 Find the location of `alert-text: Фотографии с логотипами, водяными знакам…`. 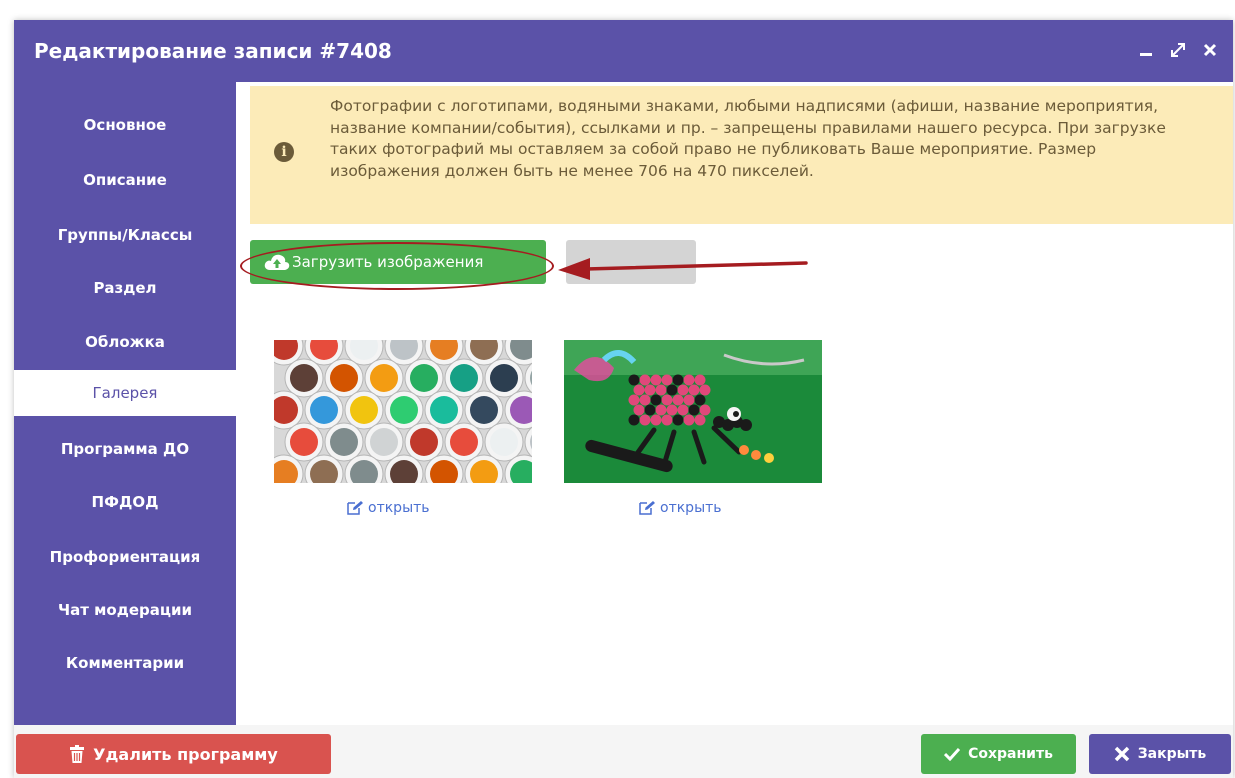

alert-text: Фотографии с логотипами, водяными знакам… is located at coordinates (748, 138).